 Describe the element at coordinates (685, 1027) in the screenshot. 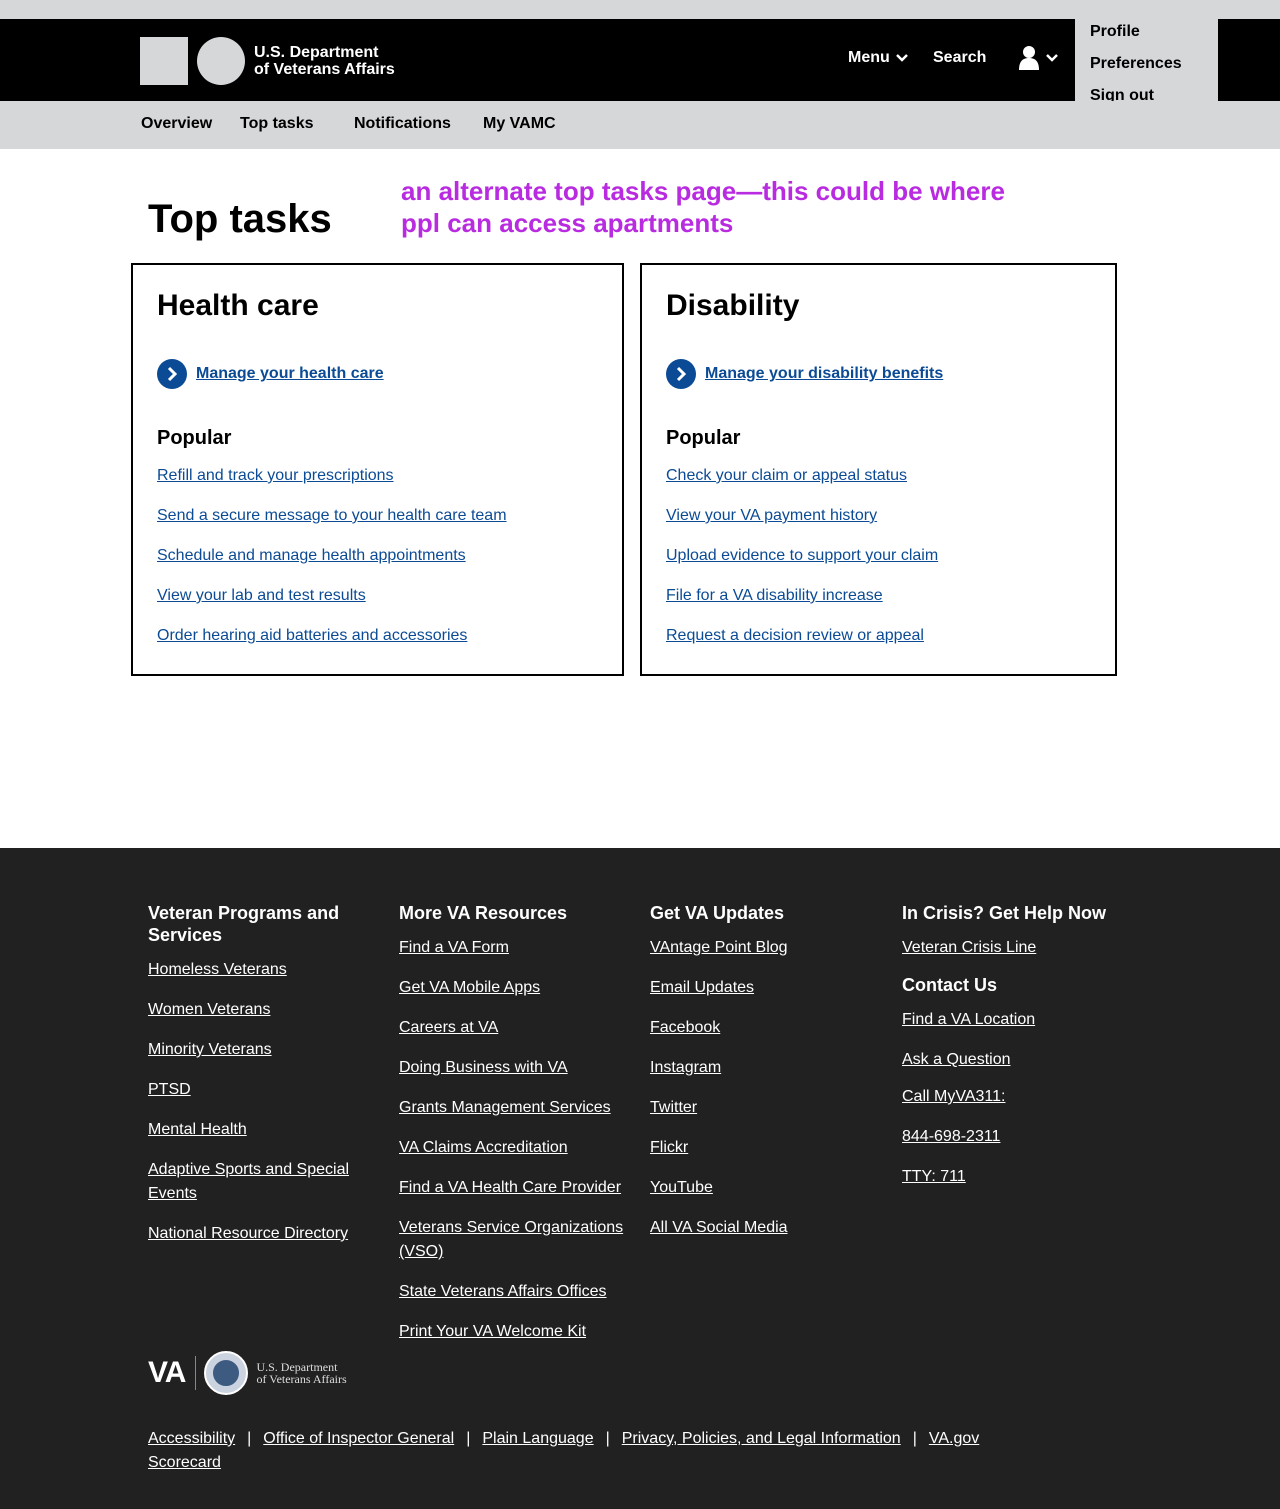

I see `footer-link: Facebook` at that location.